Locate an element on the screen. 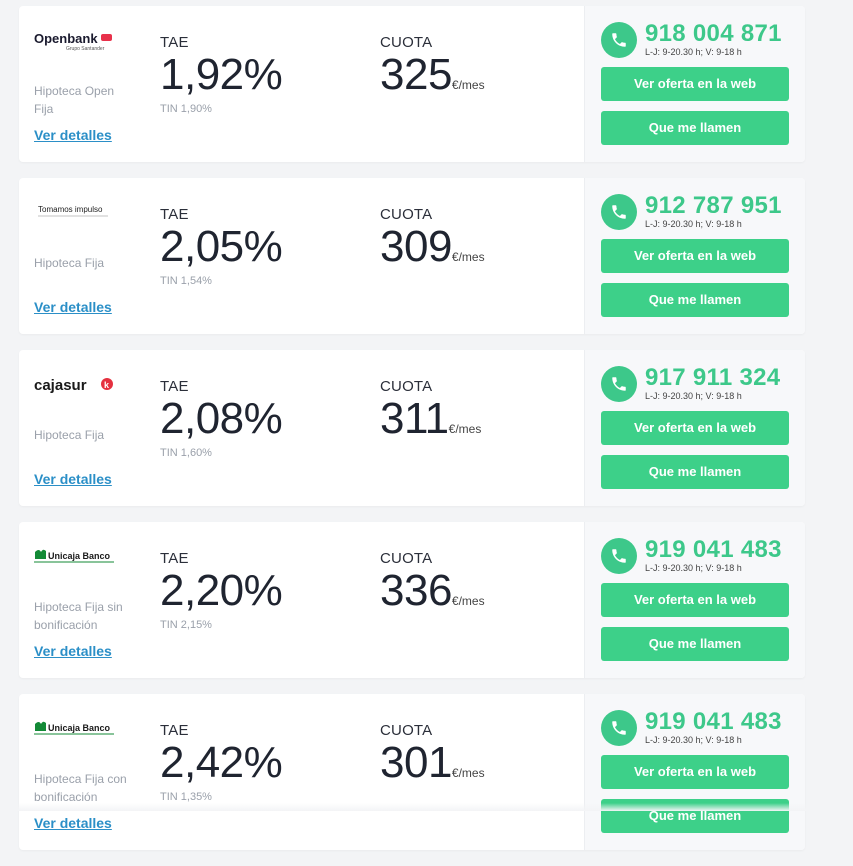 Image resolution: width=853 pixels, height=866 pixels. phone-number: 917 911 324 is located at coordinates (712, 378).